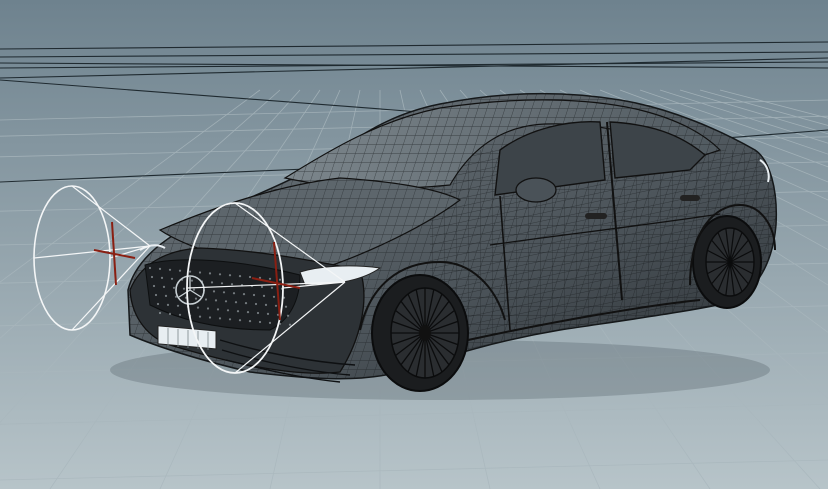 This screenshot has width=828, height=489. What do you see at coordinates (596, 216) in the screenshot?
I see `front-door-handle` at bounding box center [596, 216].